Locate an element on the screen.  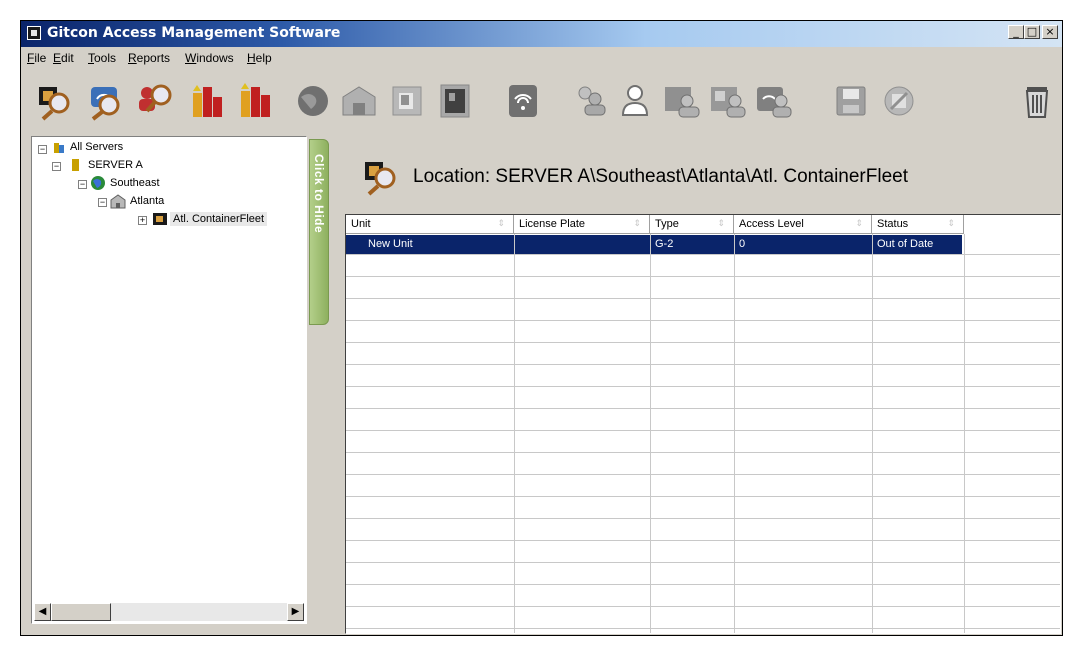
tree-node-city: Atlanta is located at coordinates (147, 201).